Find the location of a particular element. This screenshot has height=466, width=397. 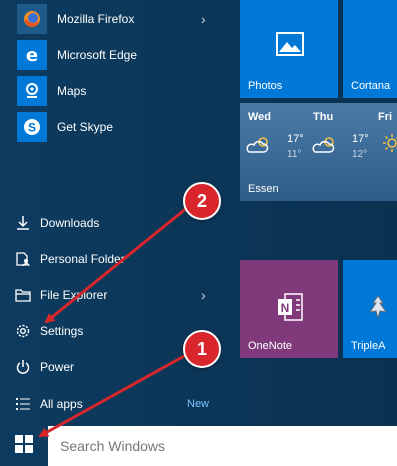

search-placeholder: Search Windows is located at coordinates (113, 446).